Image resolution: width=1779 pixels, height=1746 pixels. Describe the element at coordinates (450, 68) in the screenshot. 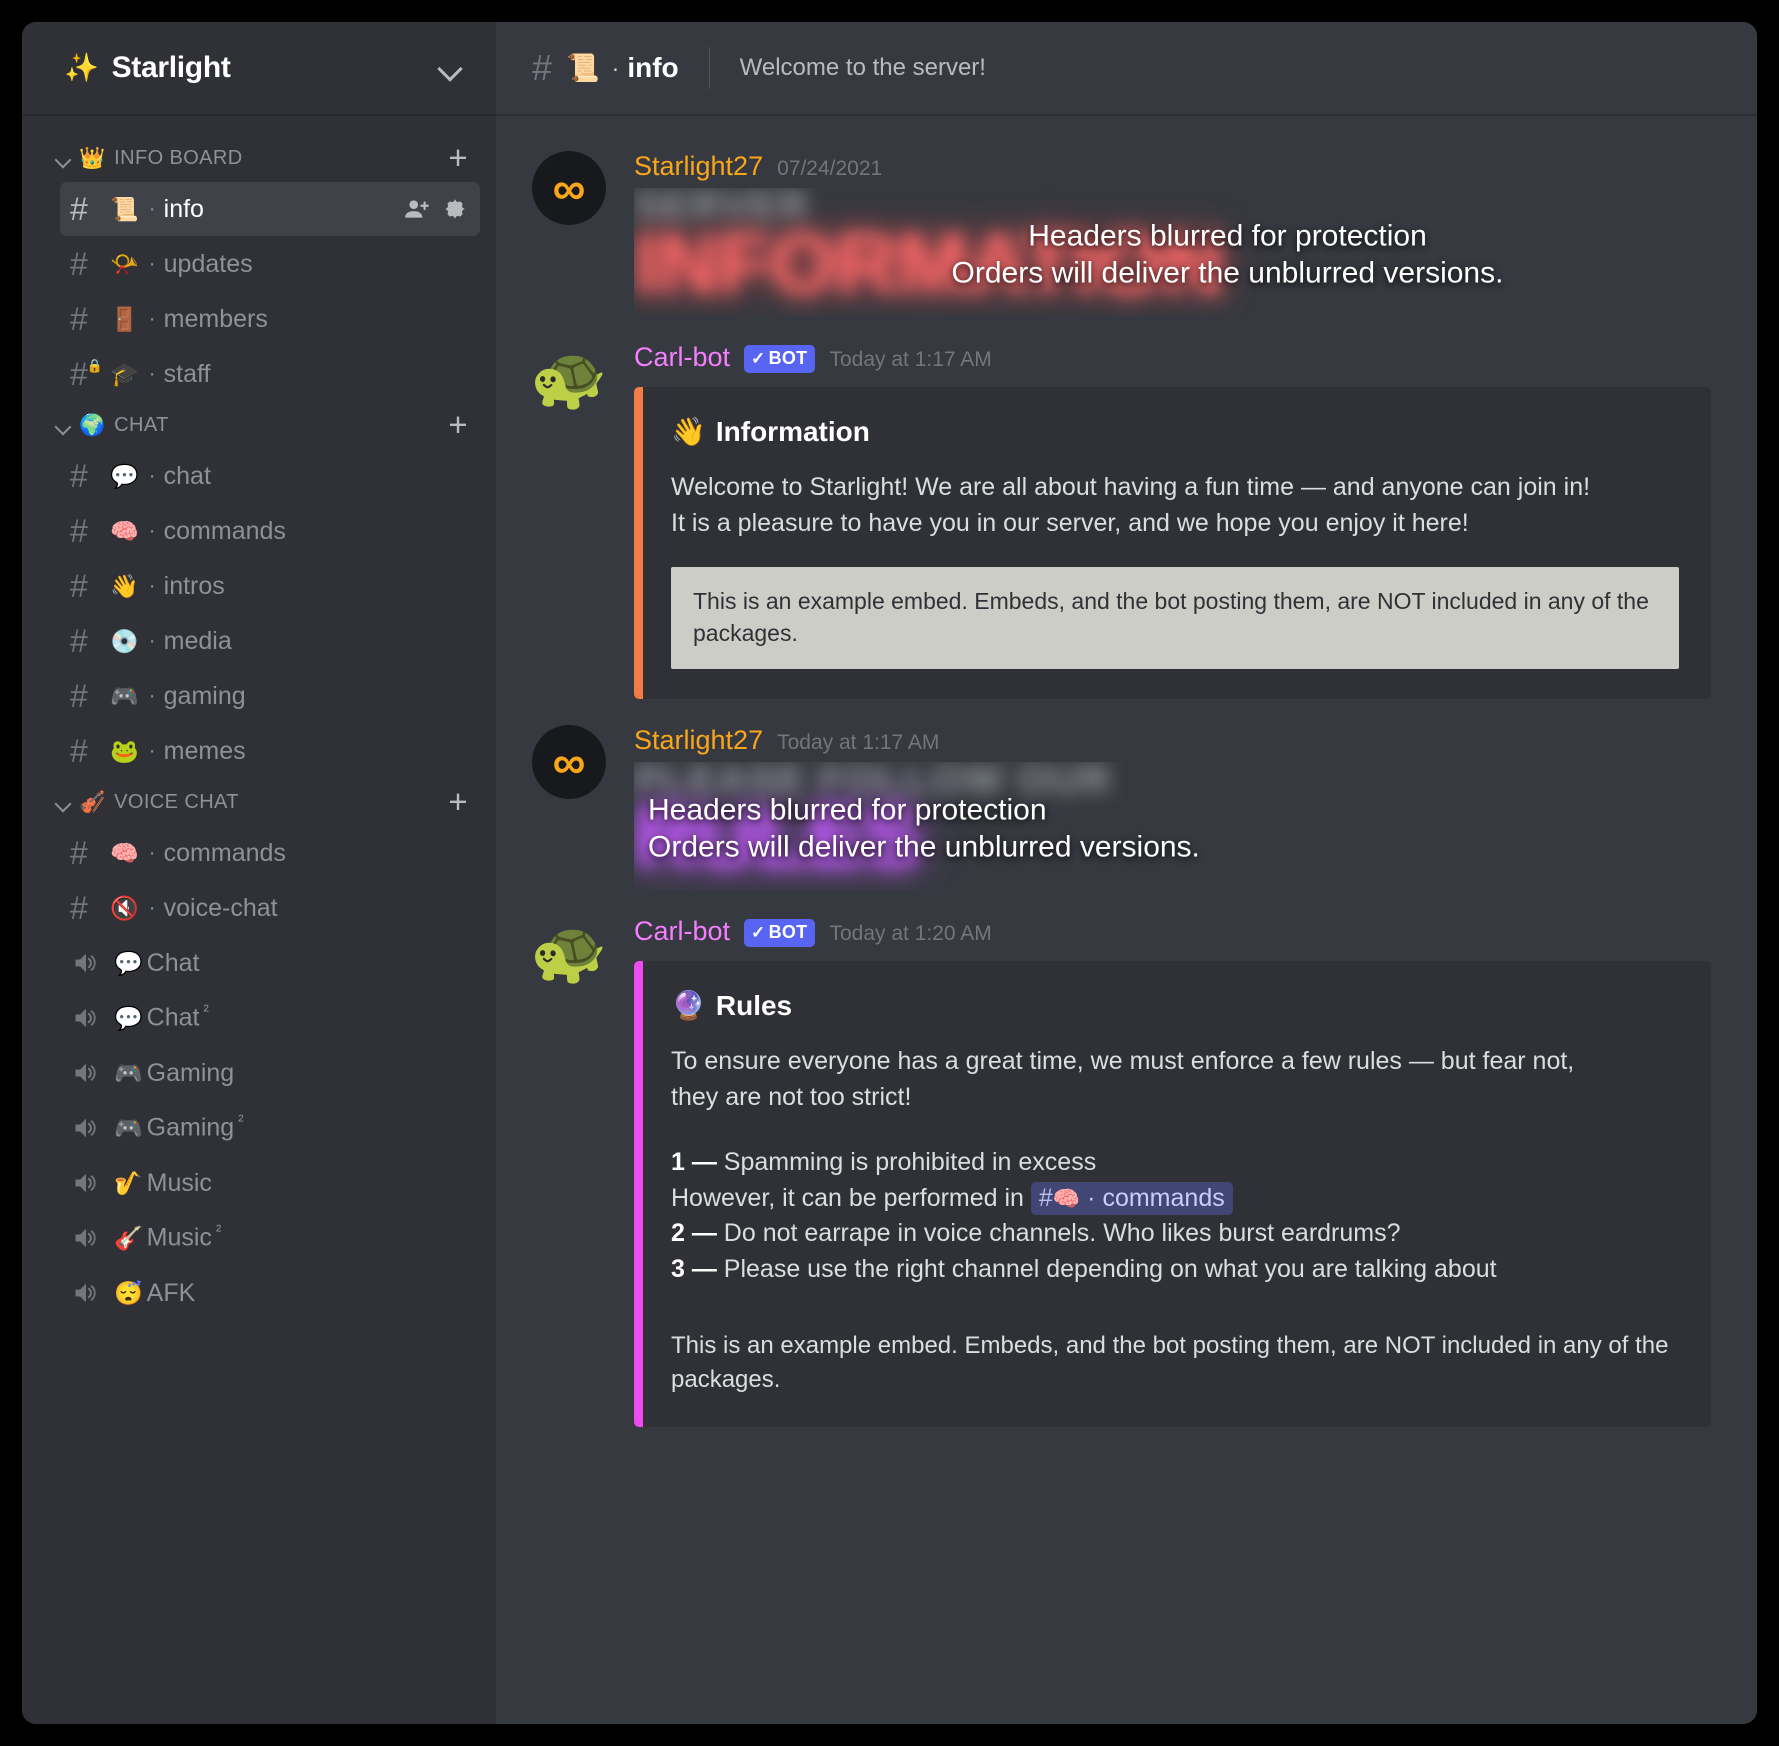

I see `chevron-down-icon` at that location.